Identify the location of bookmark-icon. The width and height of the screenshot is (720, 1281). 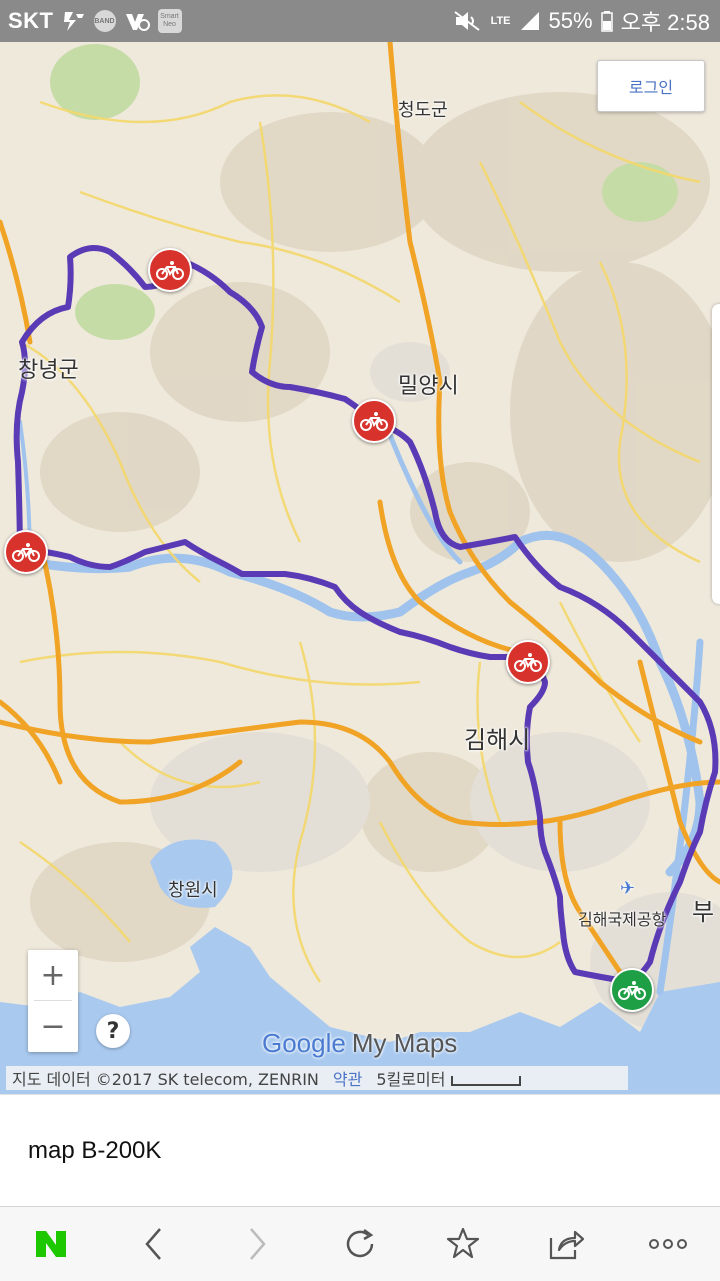
(462, 1243).